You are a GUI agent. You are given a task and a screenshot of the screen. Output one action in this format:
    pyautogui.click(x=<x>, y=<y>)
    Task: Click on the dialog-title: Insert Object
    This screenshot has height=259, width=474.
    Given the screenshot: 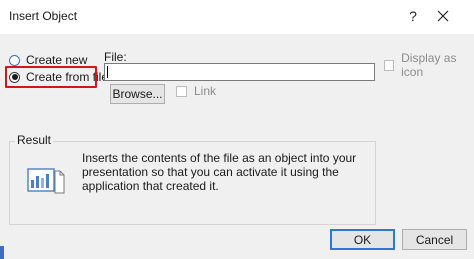 What is the action you would take?
    pyautogui.click(x=43, y=16)
    